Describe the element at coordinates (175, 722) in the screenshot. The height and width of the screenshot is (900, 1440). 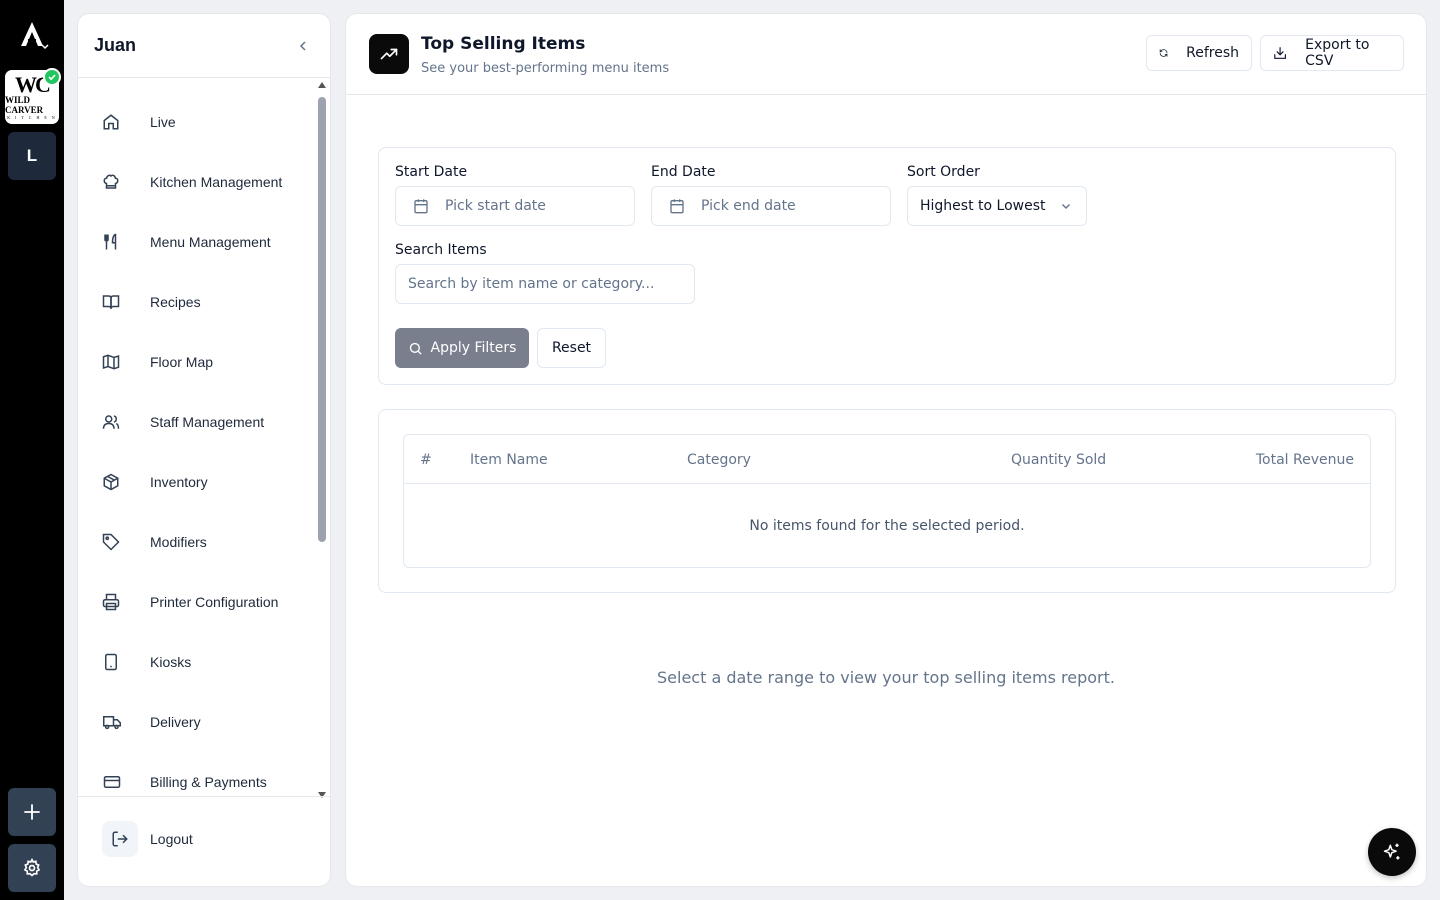
I see `sidebar-item-label: Delivery` at that location.